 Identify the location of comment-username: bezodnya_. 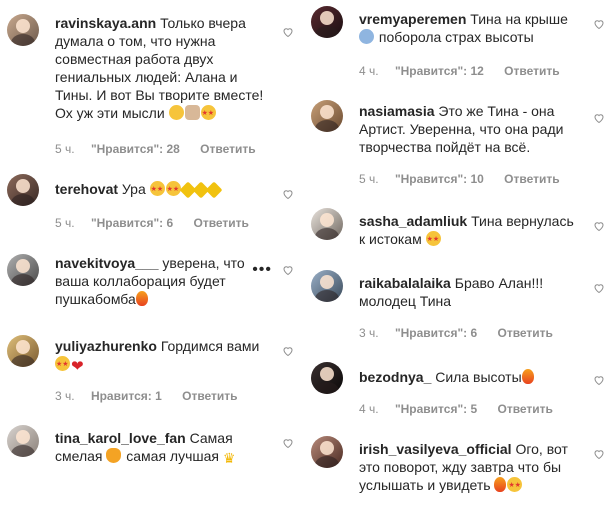
(395, 377).